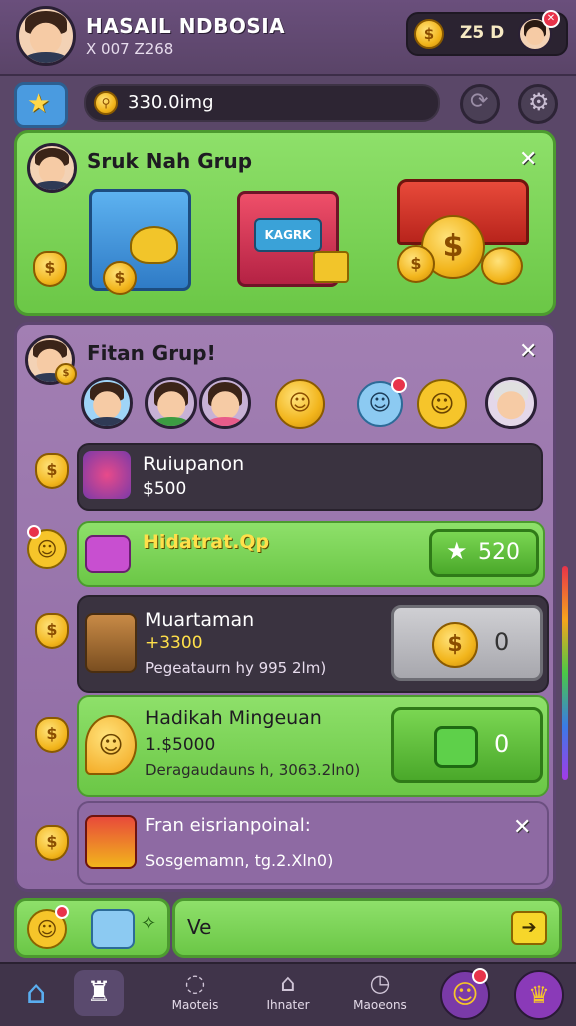  What do you see at coordinates (106, 103) in the screenshot?
I see `search-icon: ⚲` at bounding box center [106, 103].